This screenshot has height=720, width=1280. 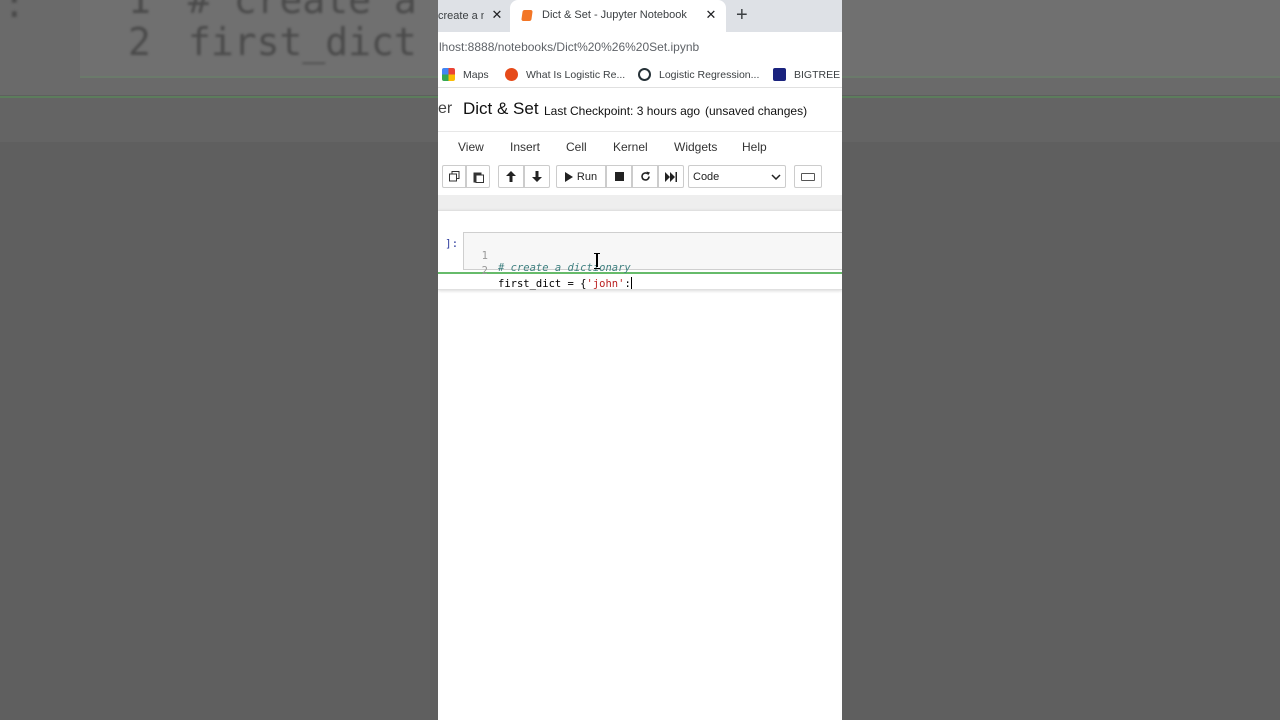 What do you see at coordinates (325, 42) in the screenshot?
I see `bg-code-line-2: first_dict =` at bounding box center [325, 42].